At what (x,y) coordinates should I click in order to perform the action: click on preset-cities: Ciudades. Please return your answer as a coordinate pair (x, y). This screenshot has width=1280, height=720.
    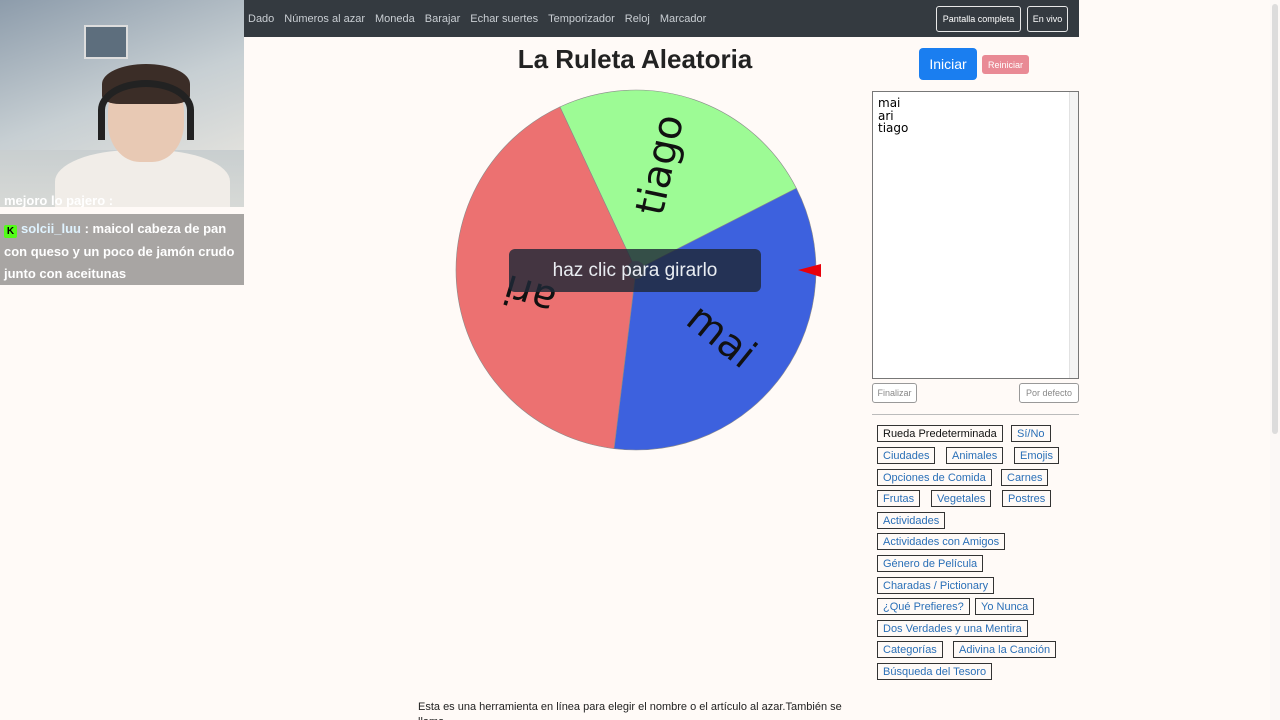
    Looking at the image, I should click on (906, 455).